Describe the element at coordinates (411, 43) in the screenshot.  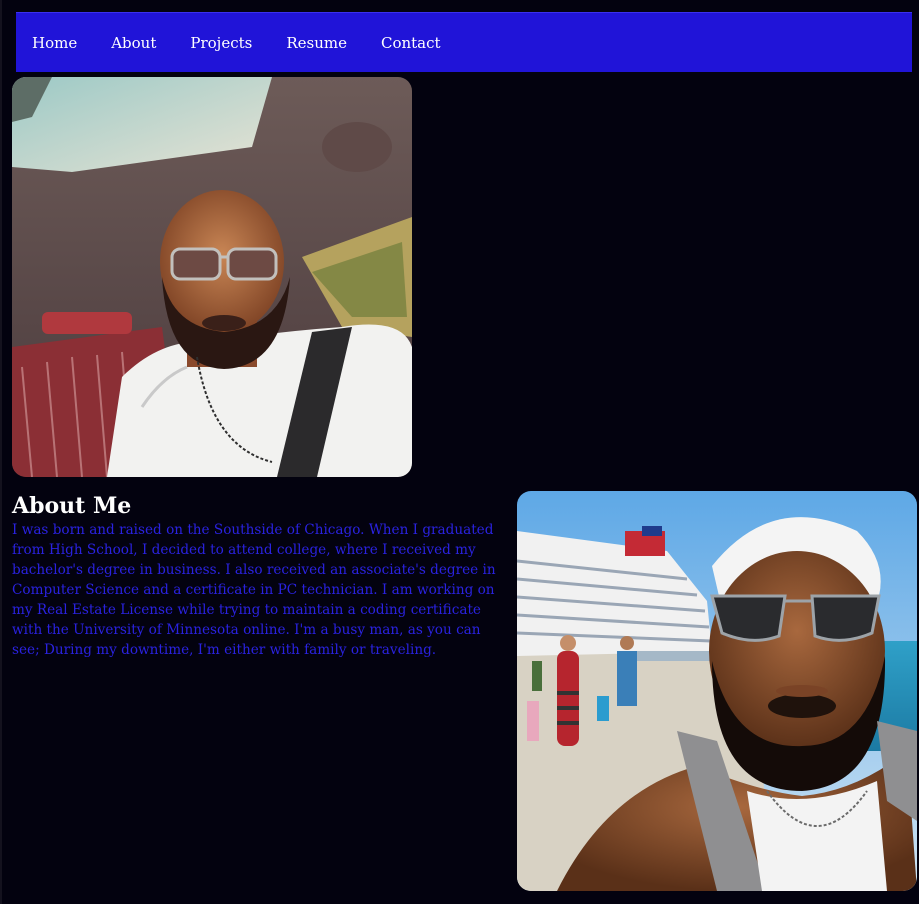
I see `nav-contact-link: Contact` at that location.